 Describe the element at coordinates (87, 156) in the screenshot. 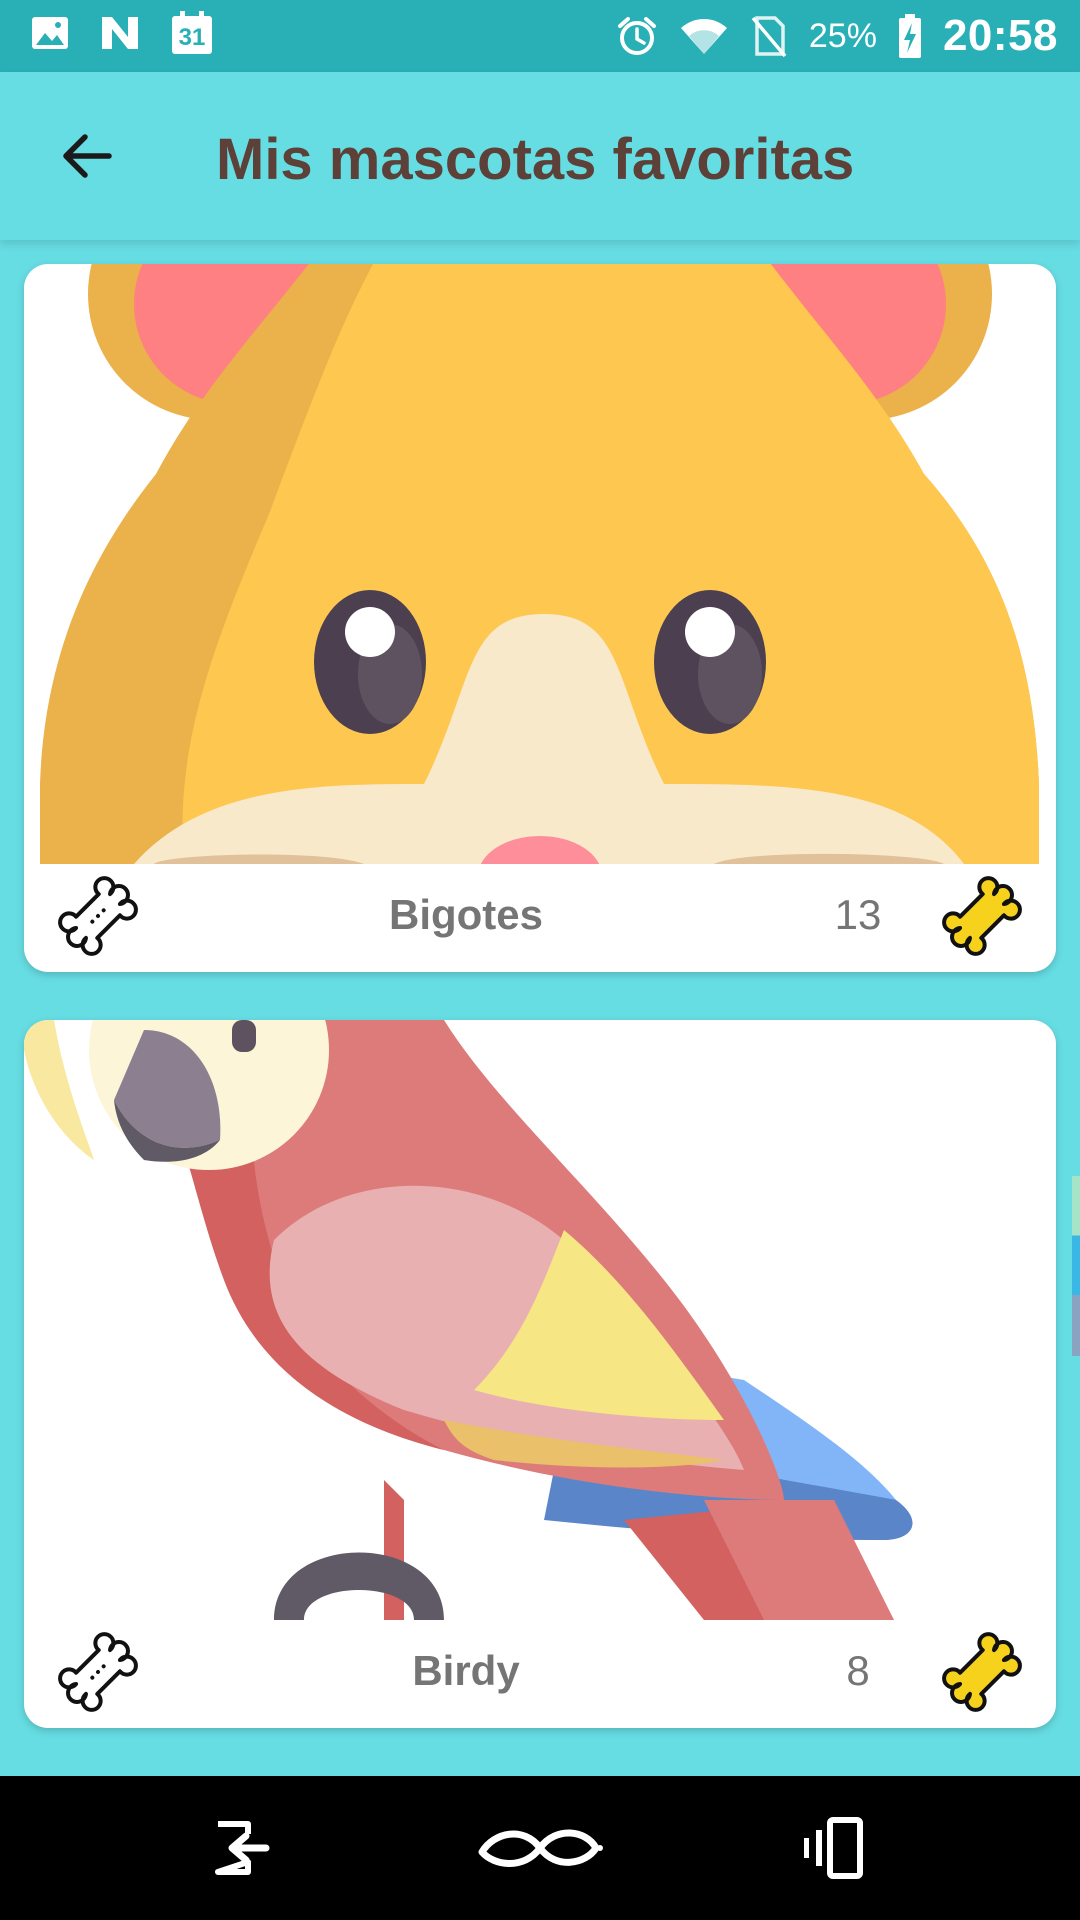

I see `arrow-back-icon` at that location.